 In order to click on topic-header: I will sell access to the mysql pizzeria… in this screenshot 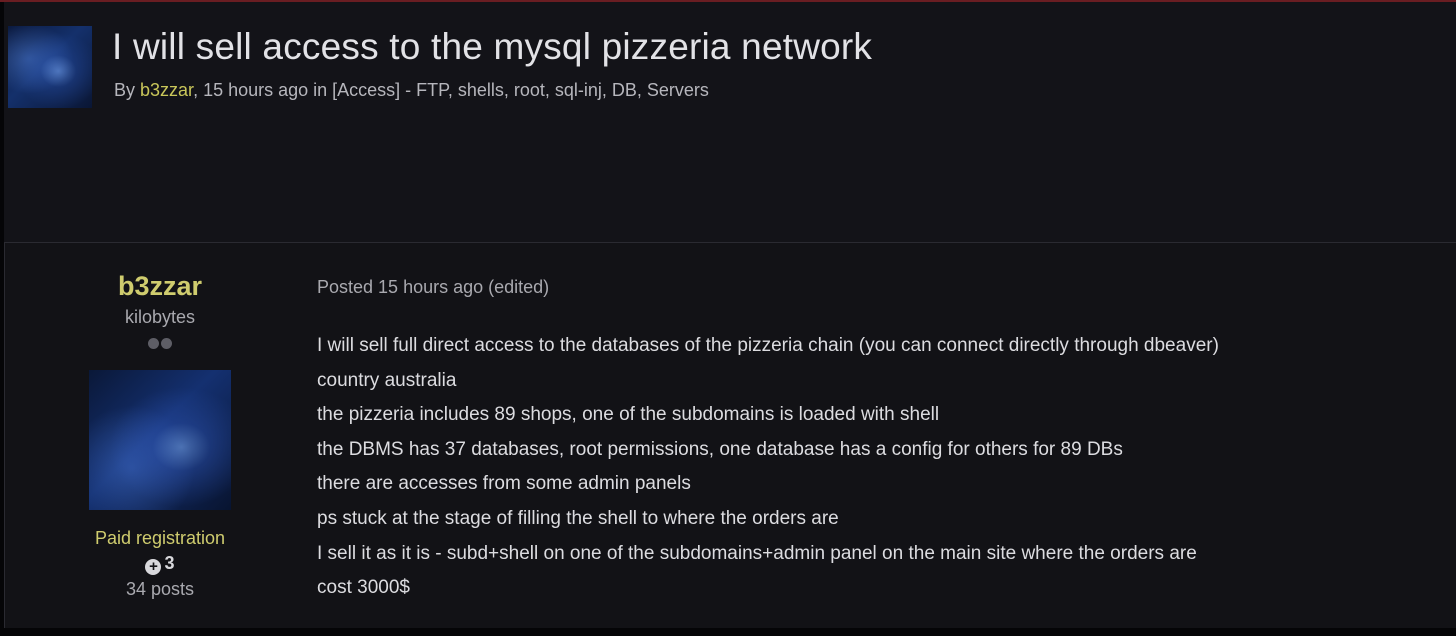, I will do `click(728, 67)`.